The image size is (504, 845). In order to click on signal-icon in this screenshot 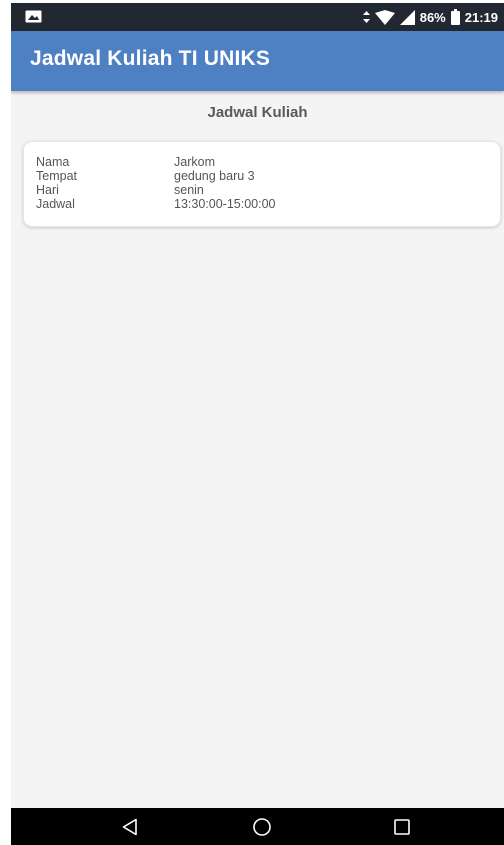, I will do `click(407, 17)`.